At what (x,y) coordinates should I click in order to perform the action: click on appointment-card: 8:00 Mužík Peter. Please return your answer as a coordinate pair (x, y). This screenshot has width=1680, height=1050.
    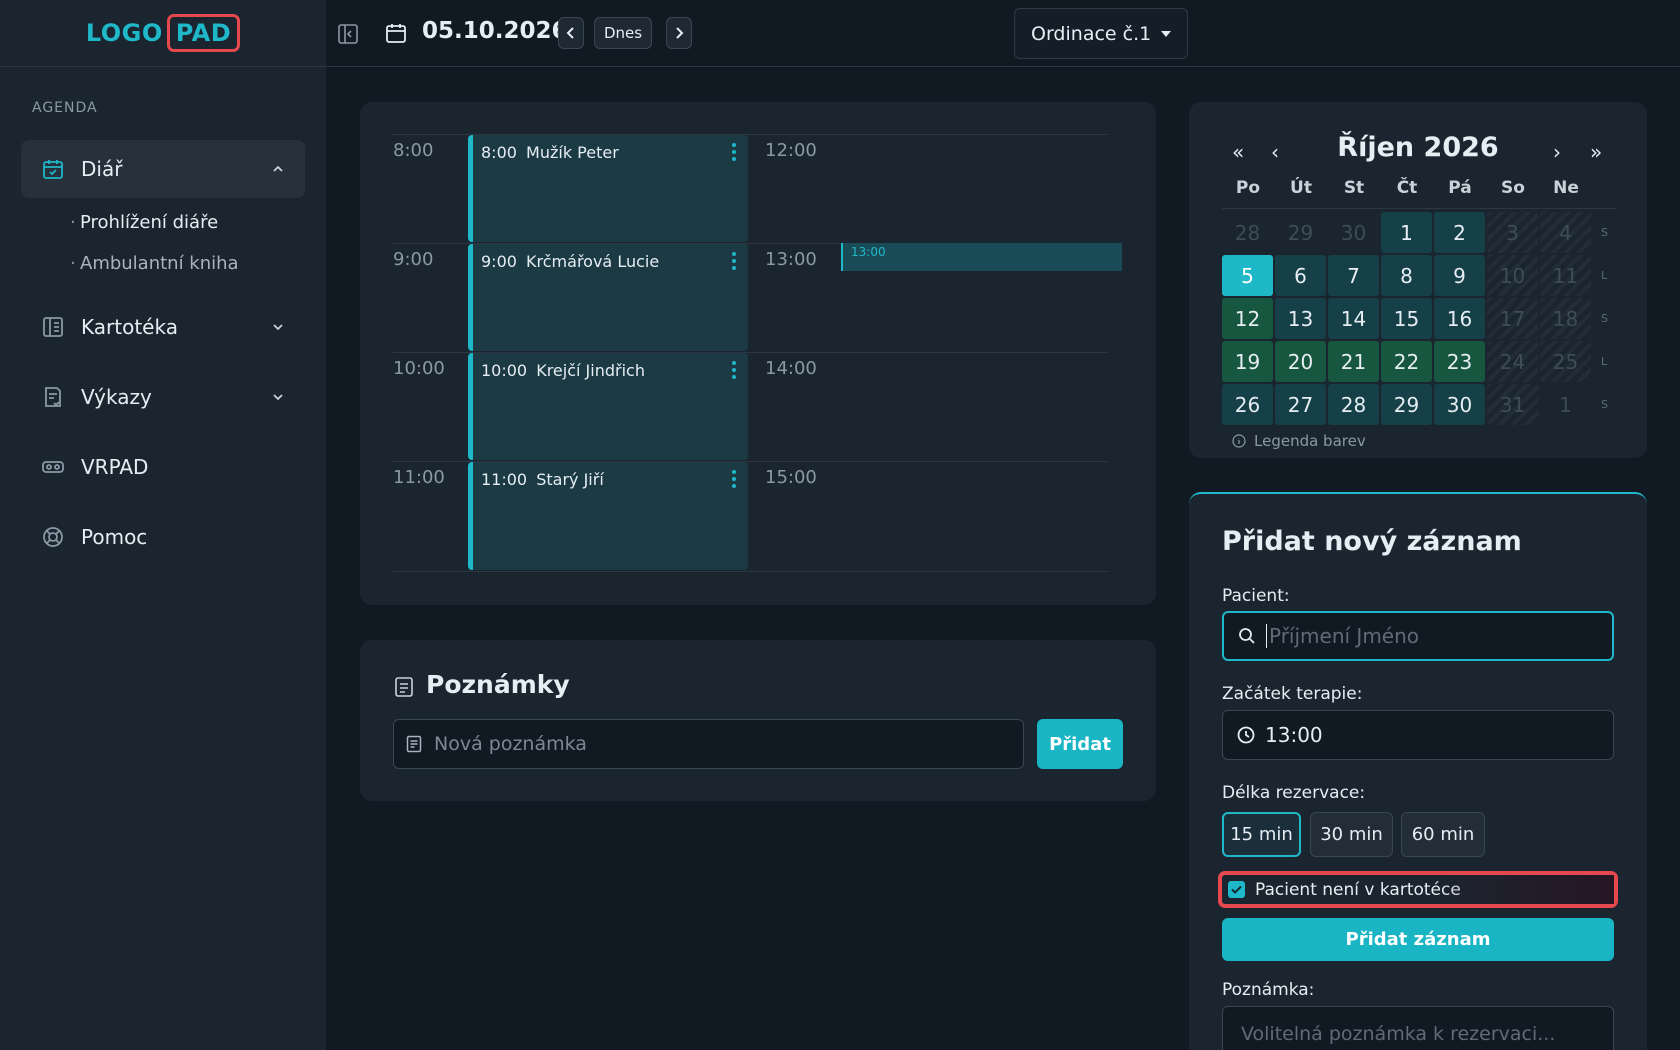
    Looking at the image, I should click on (608, 188).